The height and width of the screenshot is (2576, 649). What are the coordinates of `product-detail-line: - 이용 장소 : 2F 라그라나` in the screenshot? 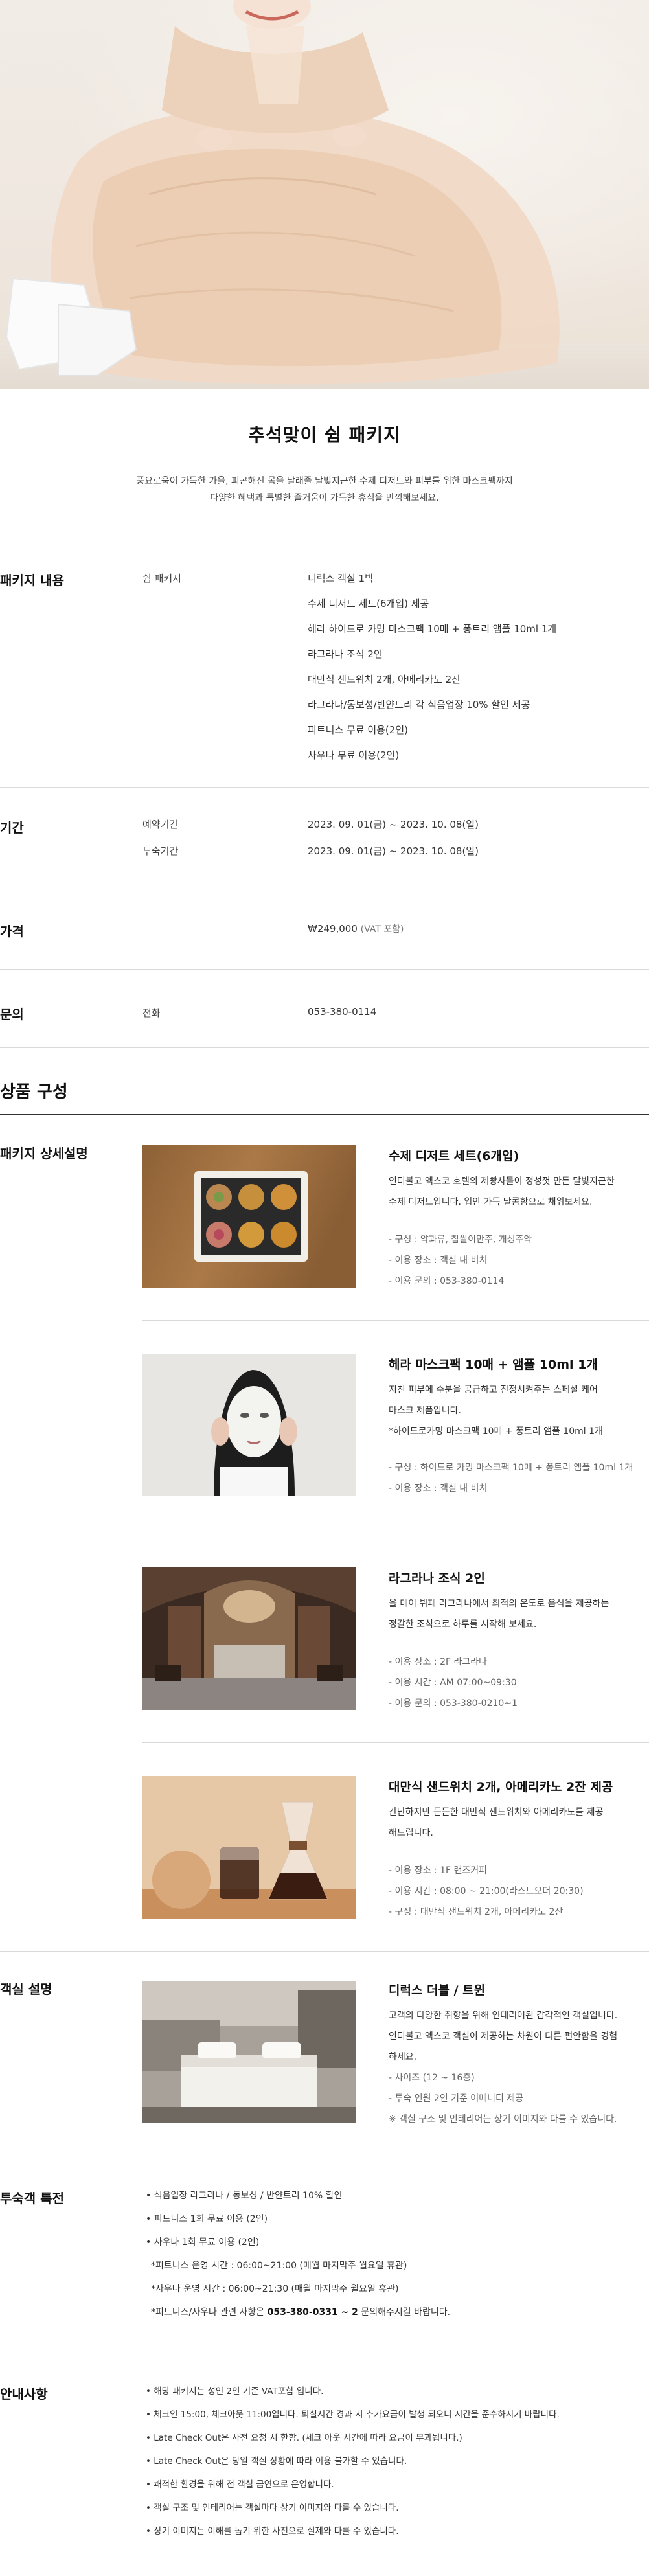 It's located at (438, 1662).